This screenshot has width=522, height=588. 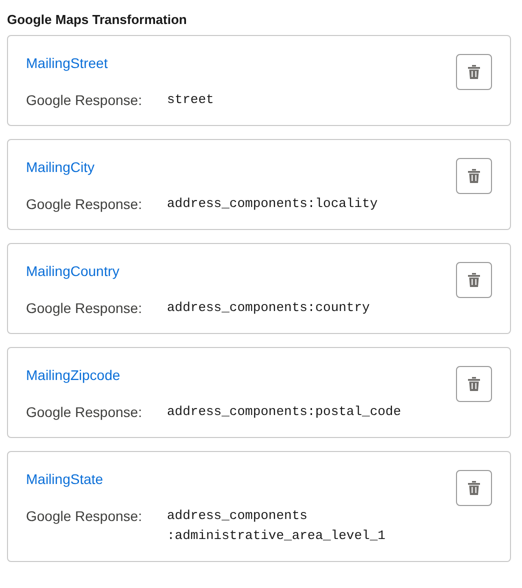 What do you see at coordinates (65, 479) in the screenshot?
I see `field-link: MailingState` at bounding box center [65, 479].